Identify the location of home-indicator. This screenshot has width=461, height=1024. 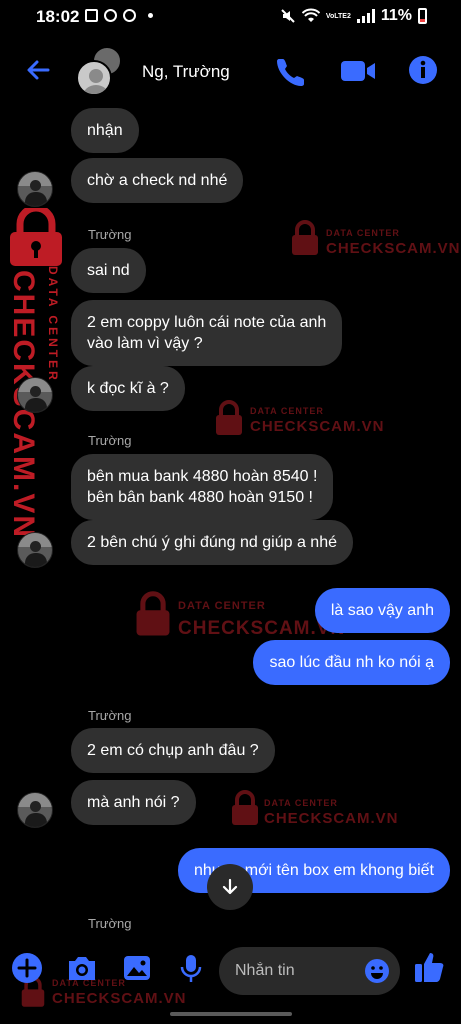
(231, 1014).